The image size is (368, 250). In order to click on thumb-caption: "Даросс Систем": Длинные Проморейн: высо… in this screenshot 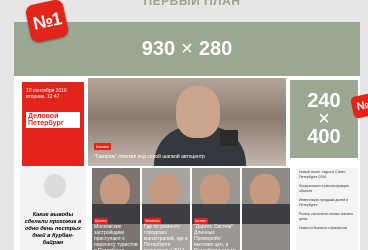, I will do `click(215, 237)`.